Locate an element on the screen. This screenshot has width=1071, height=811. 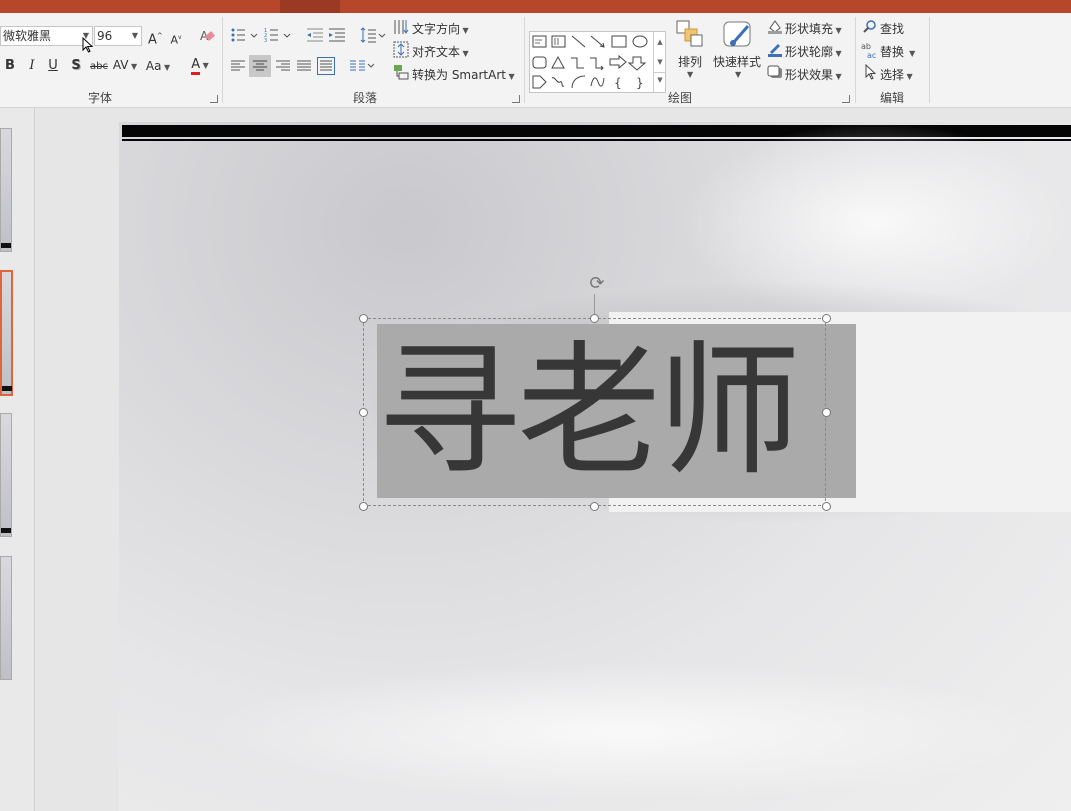
decrease-indent-icon is located at coordinates (315, 35).